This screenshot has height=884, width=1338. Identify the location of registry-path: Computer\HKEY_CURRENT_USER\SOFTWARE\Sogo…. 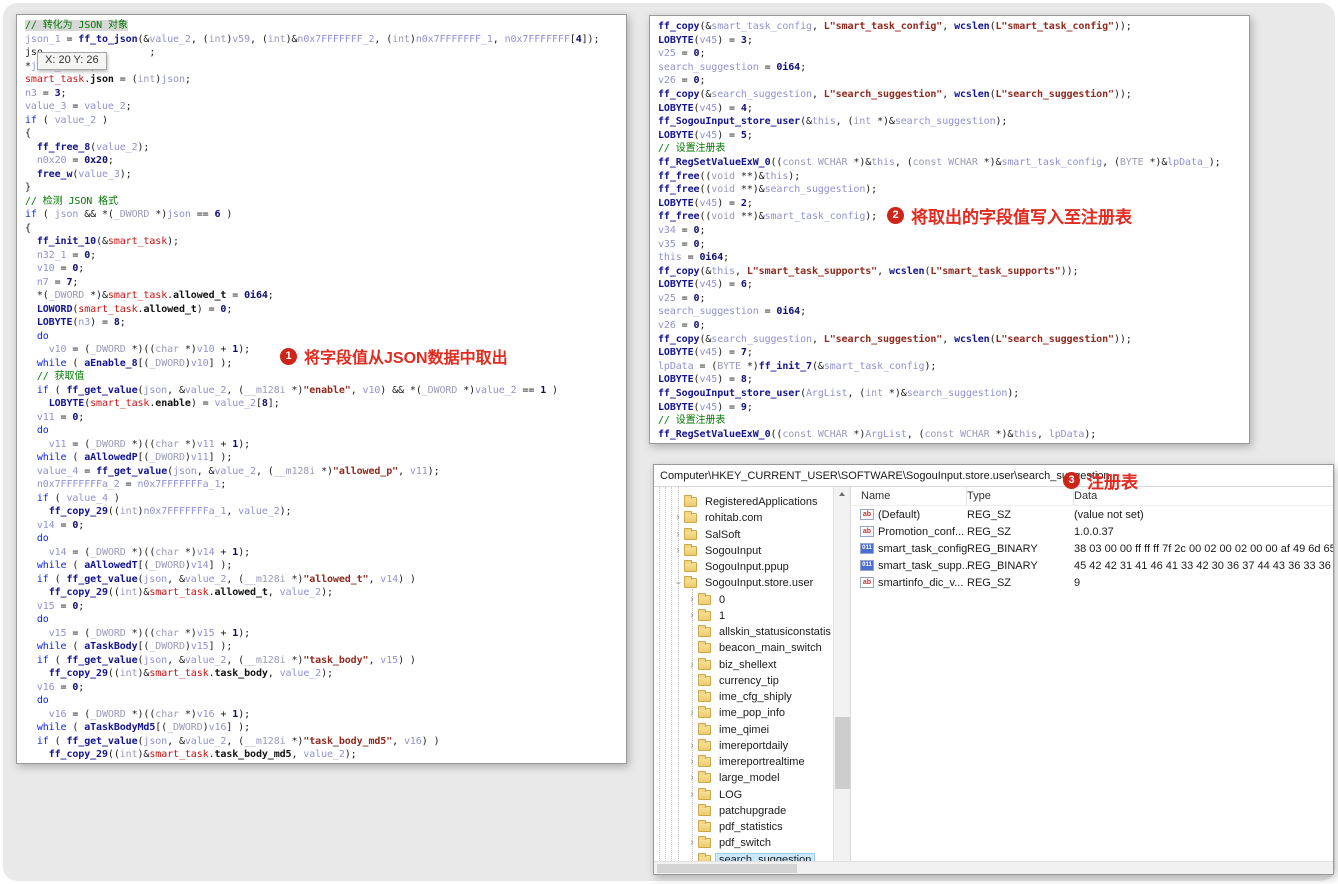
(885, 476).